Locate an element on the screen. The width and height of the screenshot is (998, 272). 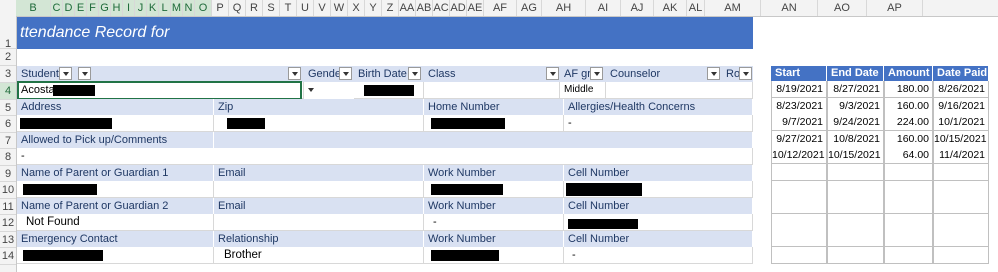
row-header-13: 13 is located at coordinates (8, 240).